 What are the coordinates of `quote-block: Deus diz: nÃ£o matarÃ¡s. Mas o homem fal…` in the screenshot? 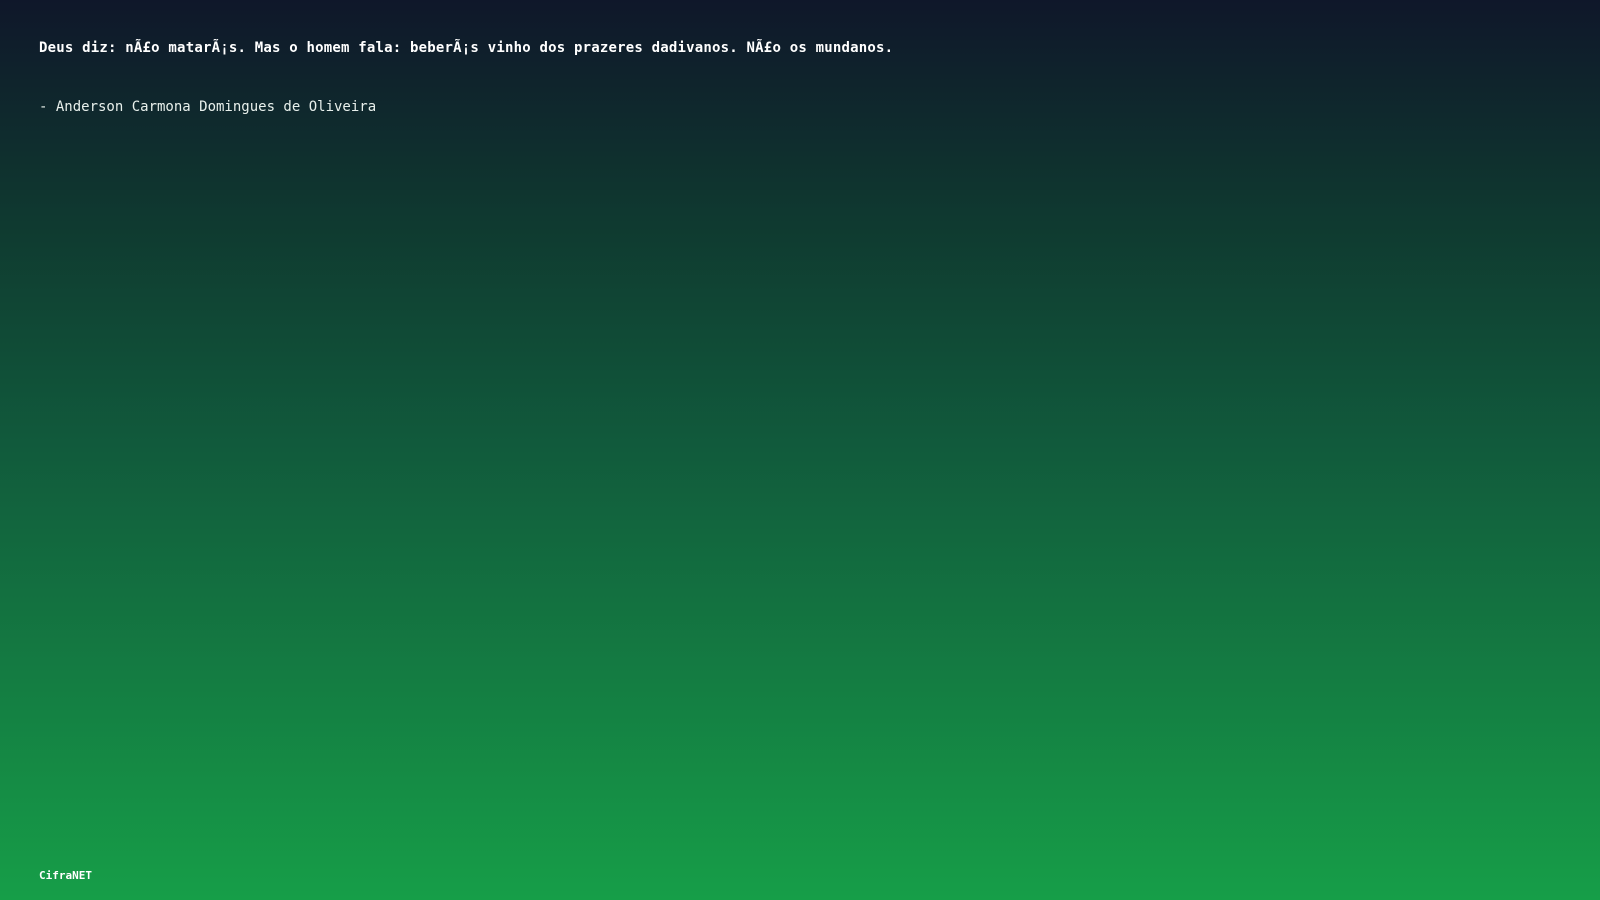 It's located at (789, 77).